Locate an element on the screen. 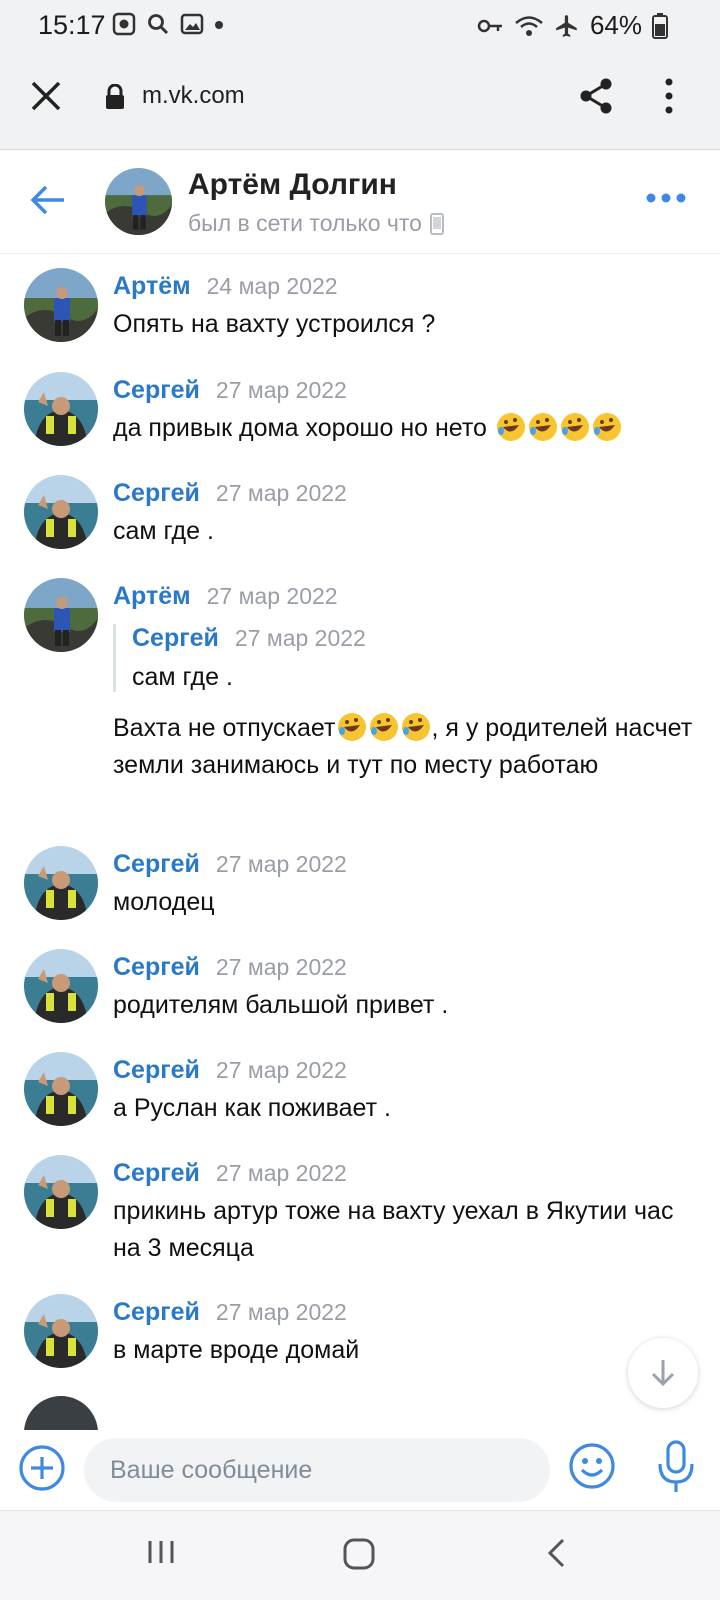 This screenshot has height=1600, width=720. status-bar: 15:17 64% is located at coordinates (360, 25).